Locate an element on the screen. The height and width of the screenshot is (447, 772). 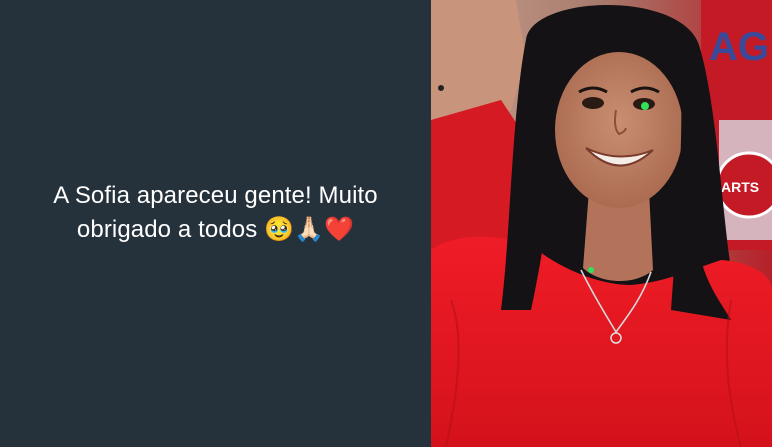
face is located at coordinates (619, 130).